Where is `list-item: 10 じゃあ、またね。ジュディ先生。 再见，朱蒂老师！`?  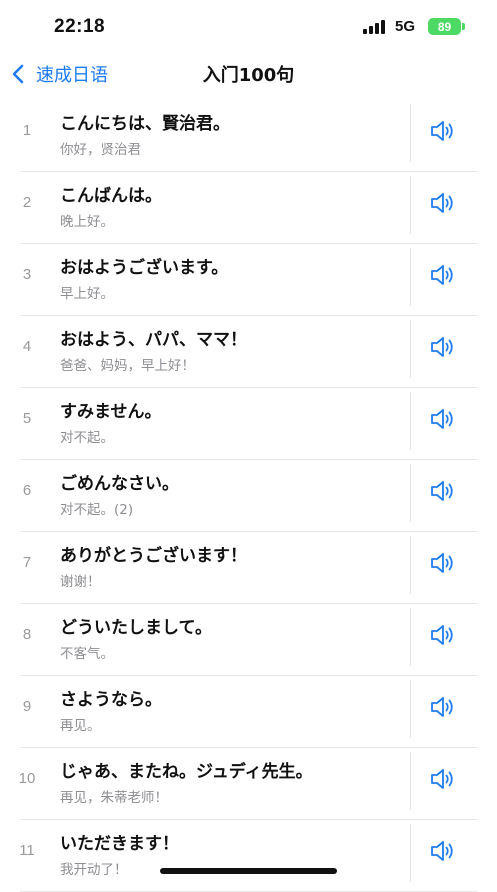 list-item: 10 じゃあ、またね。ジュディ先生。 再见，朱蒂老师！ is located at coordinates (248, 784).